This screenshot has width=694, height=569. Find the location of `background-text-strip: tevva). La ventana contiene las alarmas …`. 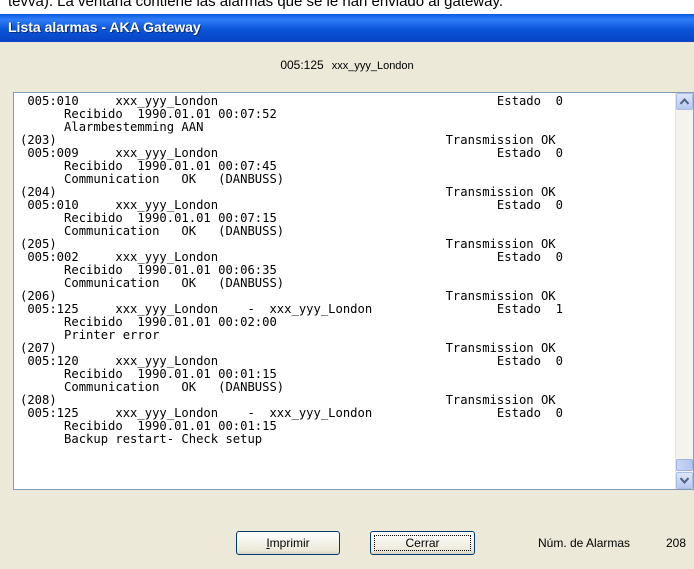

background-text-strip: tevva). La ventana contiene las alarmas … is located at coordinates (347, 7).